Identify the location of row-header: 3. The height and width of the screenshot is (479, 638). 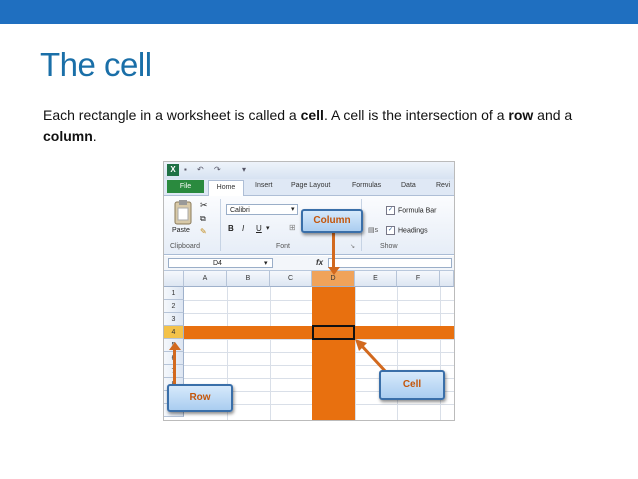
(174, 319).